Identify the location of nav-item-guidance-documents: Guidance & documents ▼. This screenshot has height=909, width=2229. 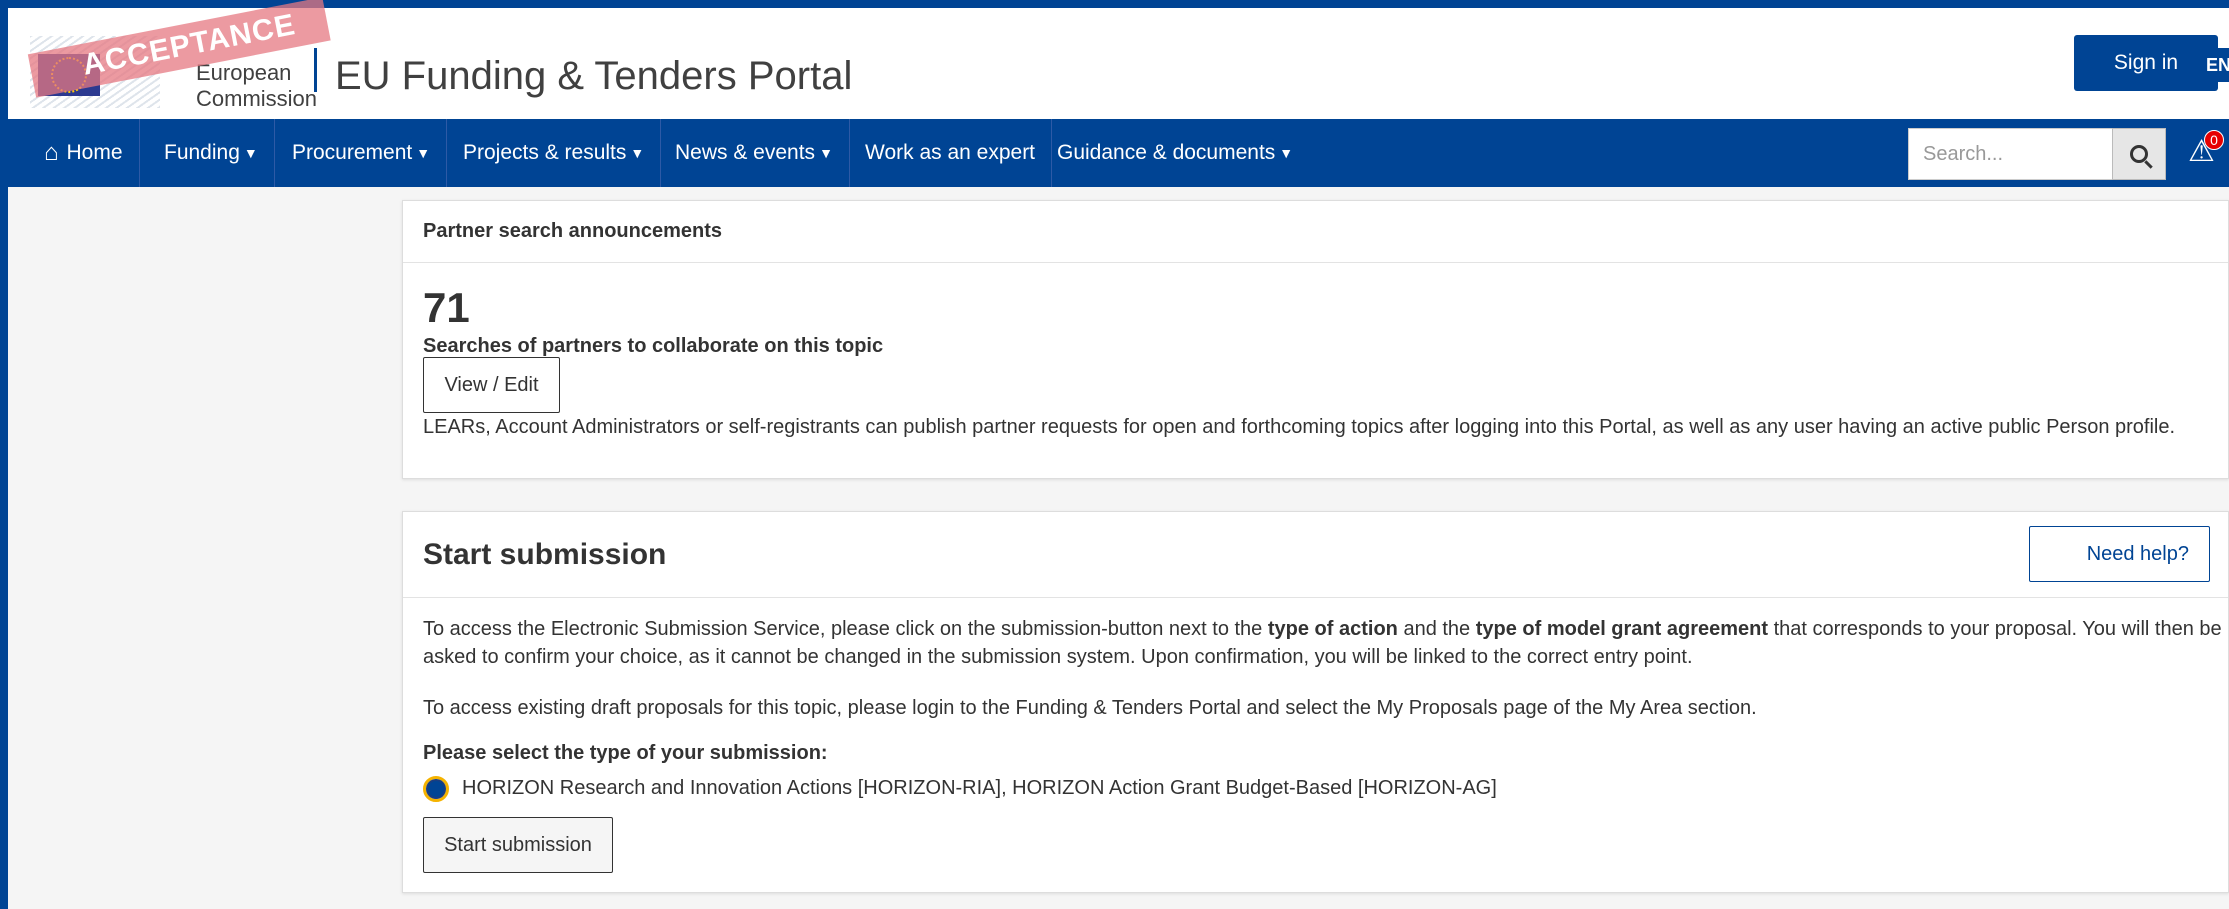
(1175, 153).